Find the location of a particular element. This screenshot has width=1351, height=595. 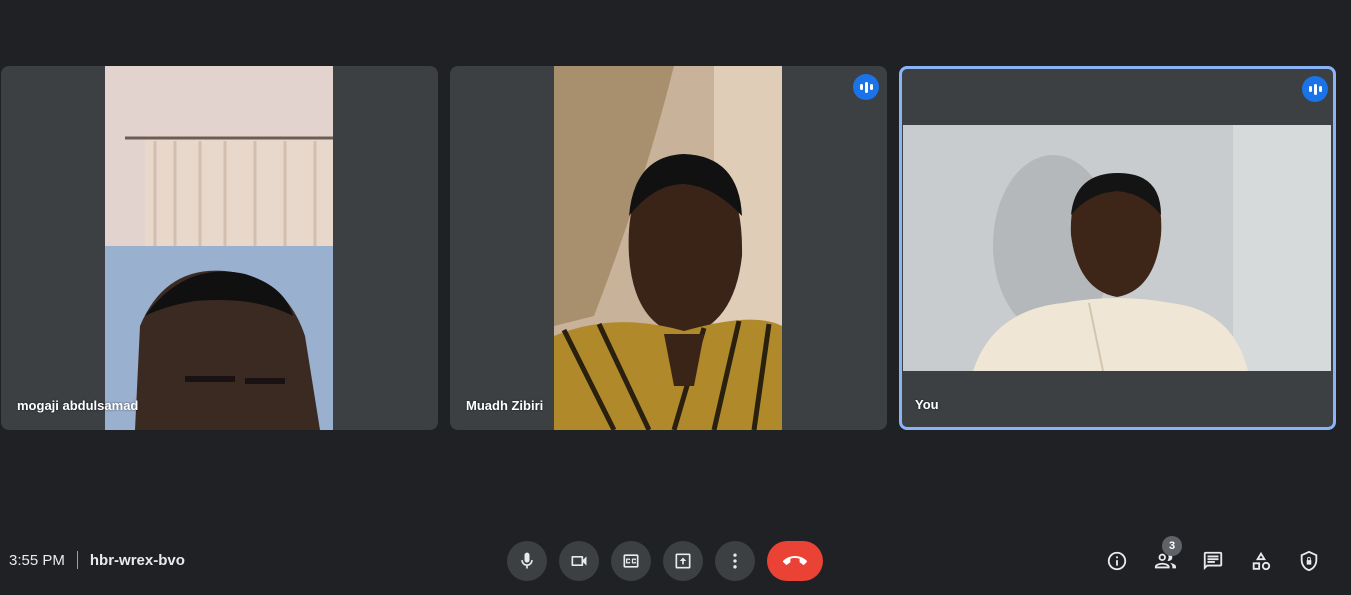

meeting-info: 3:55 PM hbr-wrex-bvo is located at coordinates (97, 560).